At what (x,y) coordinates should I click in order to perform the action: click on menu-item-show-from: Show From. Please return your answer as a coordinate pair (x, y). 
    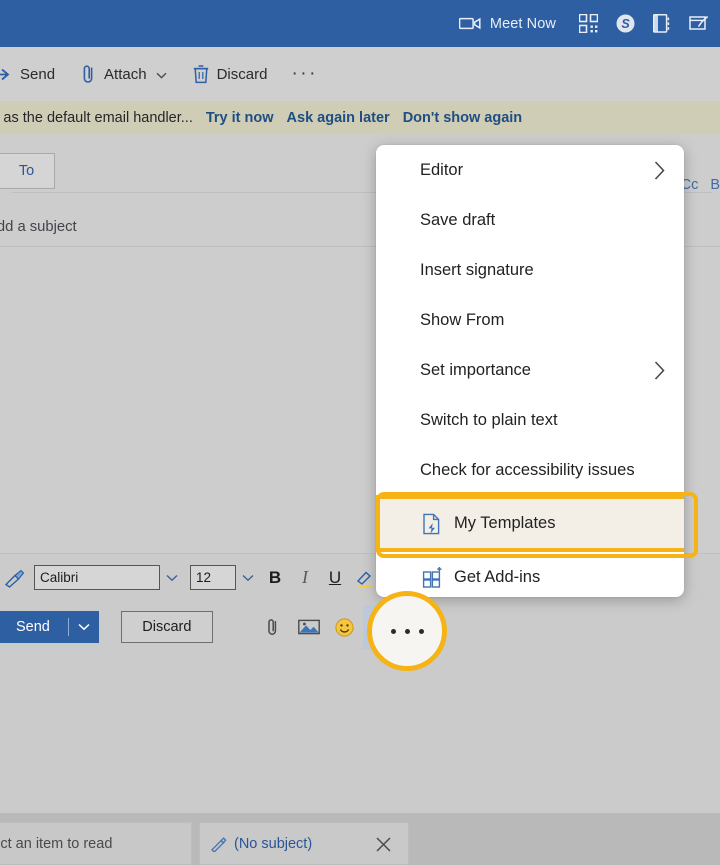
    Looking at the image, I should click on (530, 320).